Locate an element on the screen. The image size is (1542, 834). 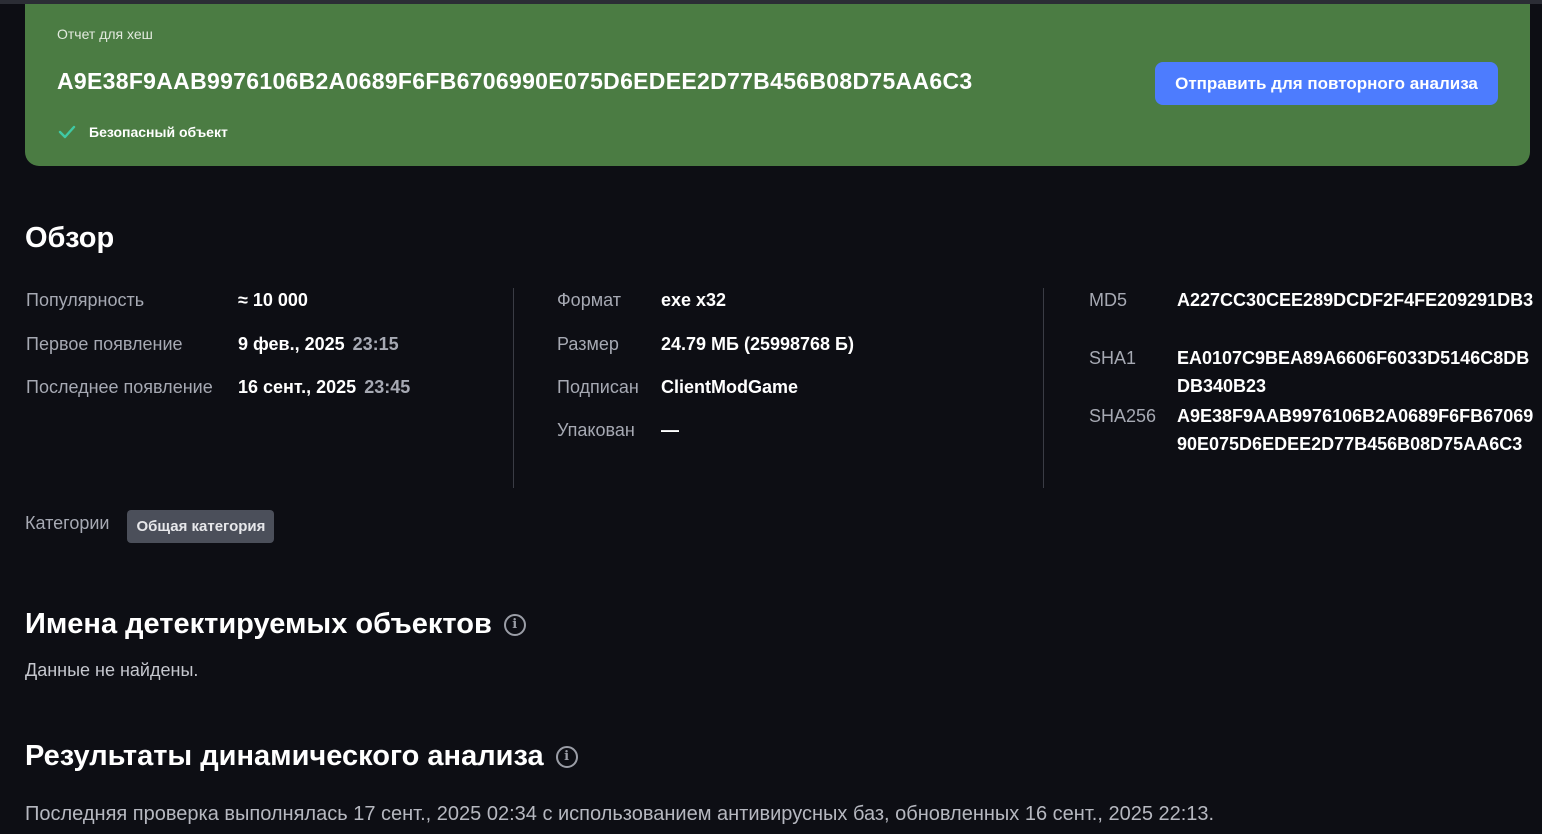
size-label: Размер is located at coordinates (588, 344).